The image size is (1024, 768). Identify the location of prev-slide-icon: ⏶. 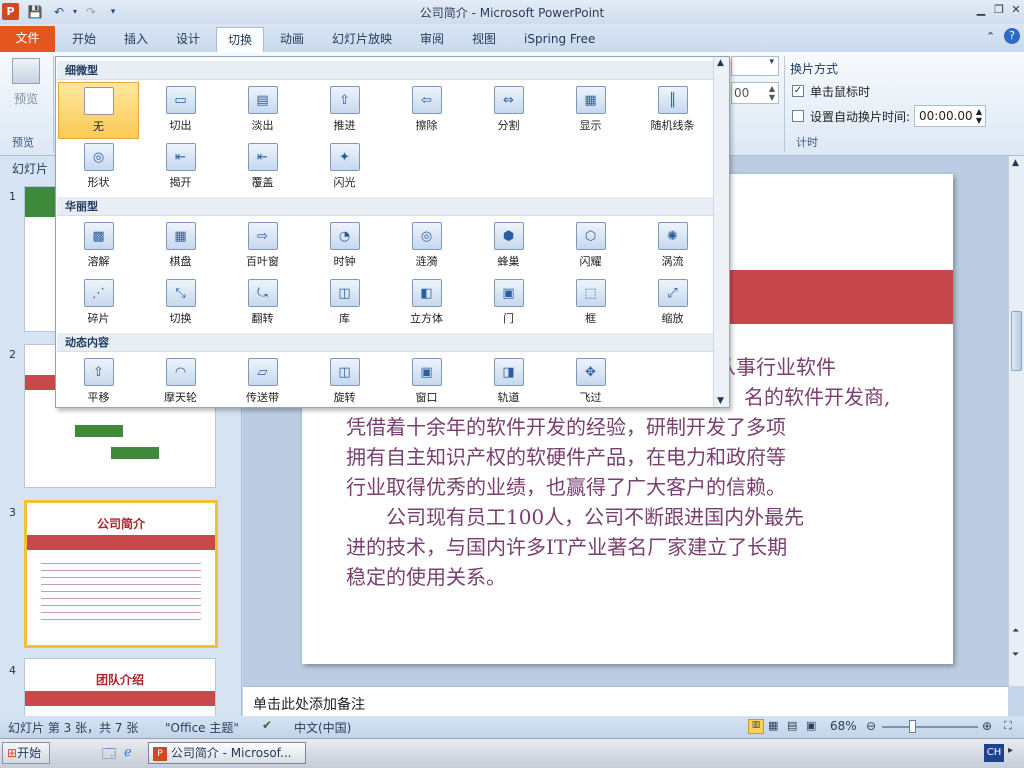
(1015, 631).